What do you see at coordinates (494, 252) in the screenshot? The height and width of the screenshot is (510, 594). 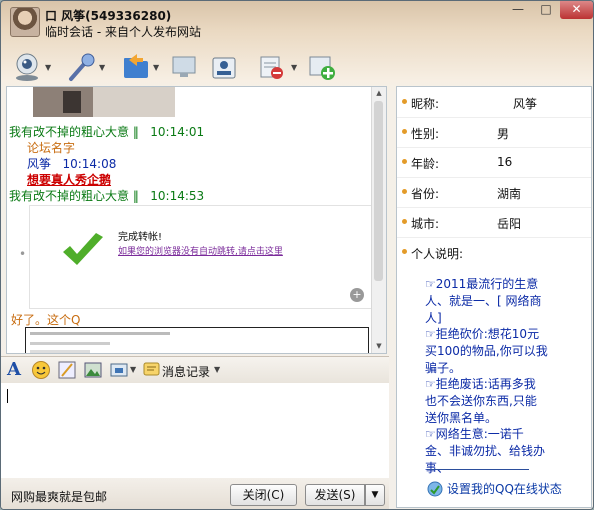 I see `profile-row-description: 个人说明:` at bounding box center [494, 252].